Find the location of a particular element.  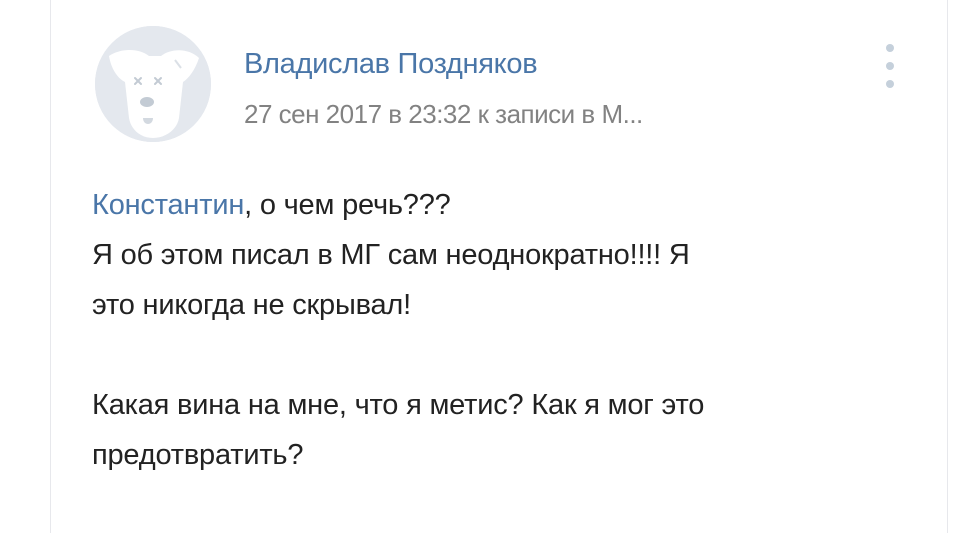

reply-to-link: Константин is located at coordinates (168, 205).